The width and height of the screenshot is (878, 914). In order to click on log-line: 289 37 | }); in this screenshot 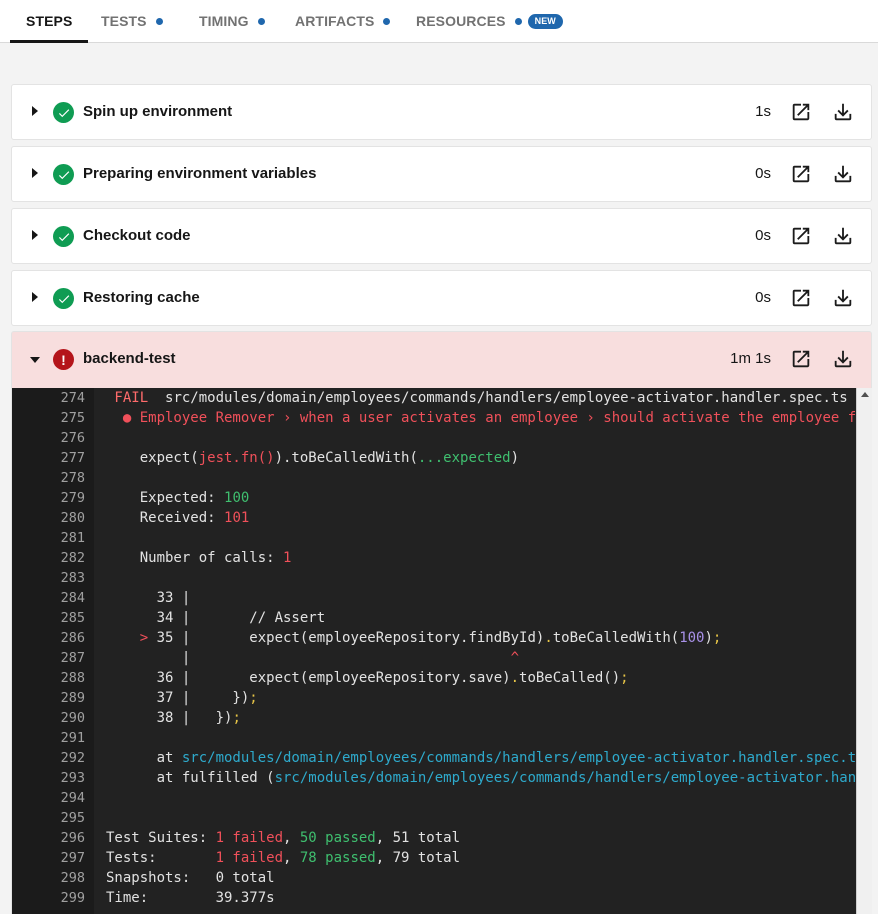, I will do `click(434, 698)`.